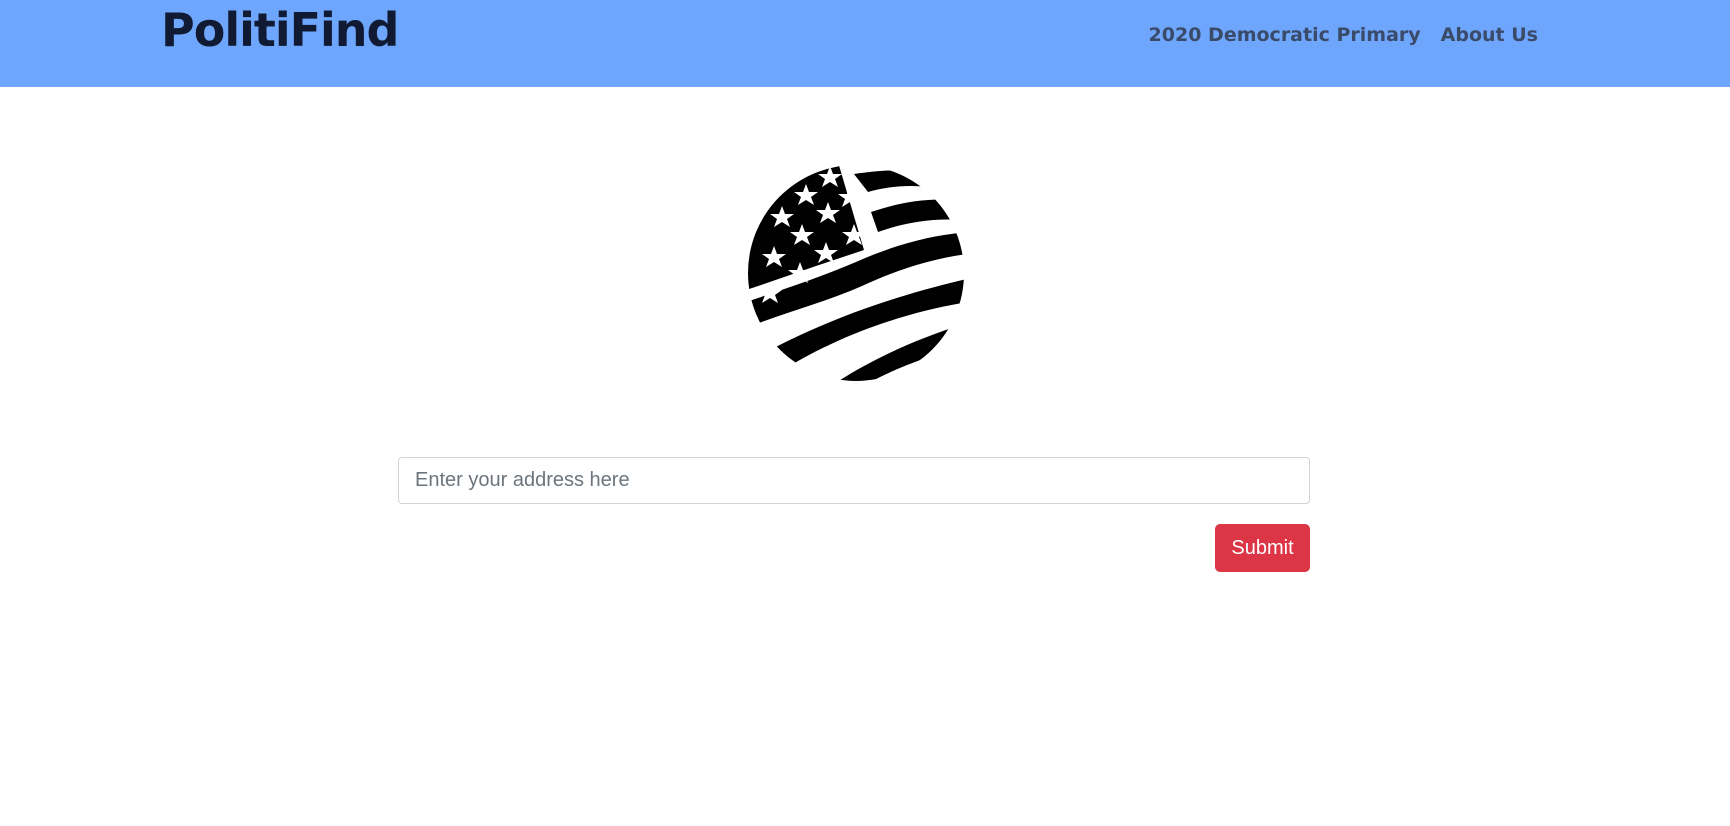 This screenshot has height=826, width=1730. Describe the element at coordinates (1262, 548) in the screenshot. I see `submit-button: Submit` at that location.